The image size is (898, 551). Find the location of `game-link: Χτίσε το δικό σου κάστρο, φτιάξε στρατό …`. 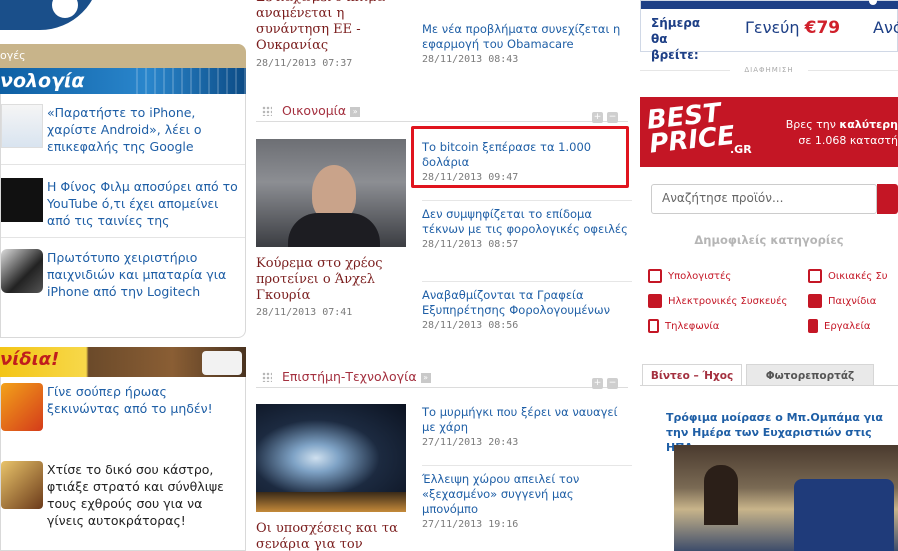

game-link: Χτίσε το δικό σου κάστρο, φτιάξε στρατό … is located at coordinates (144, 495).